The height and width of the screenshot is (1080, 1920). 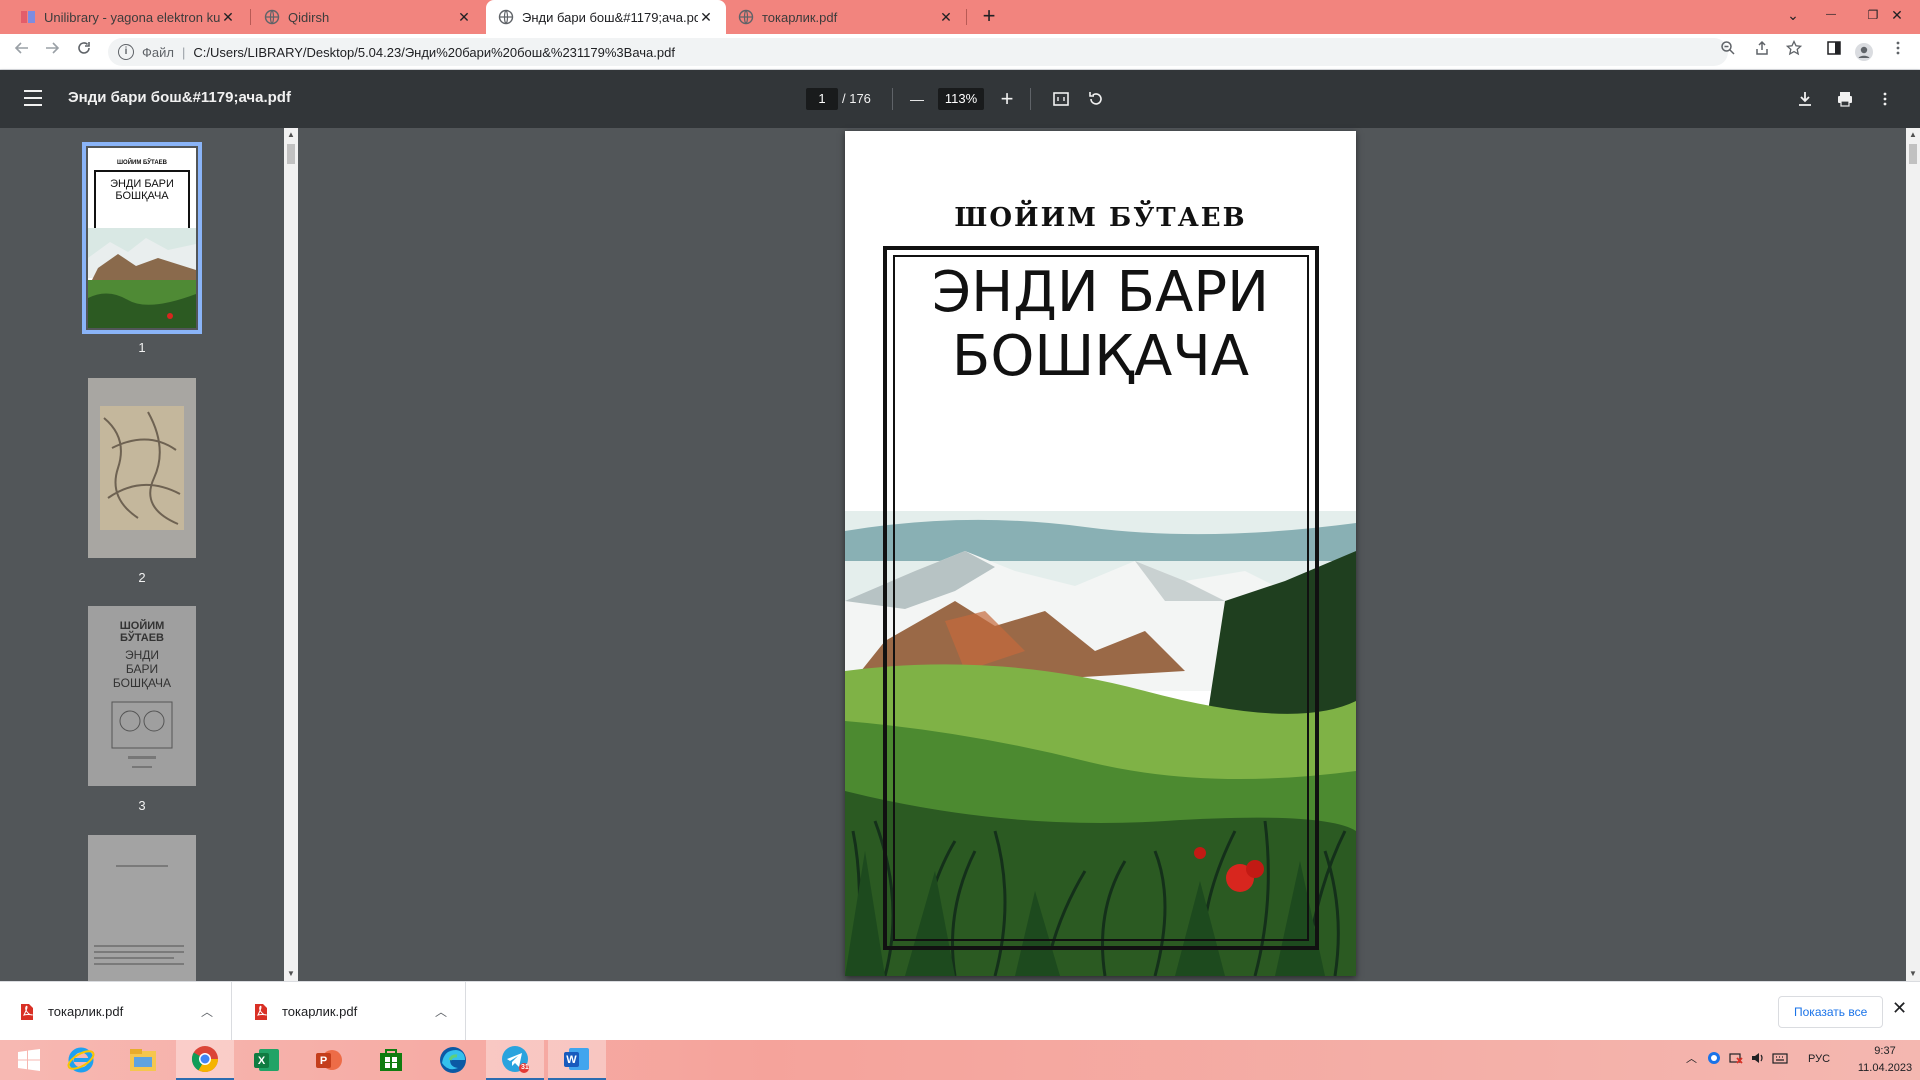 I want to click on network-status-icon, so click(x=1714, y=1059).